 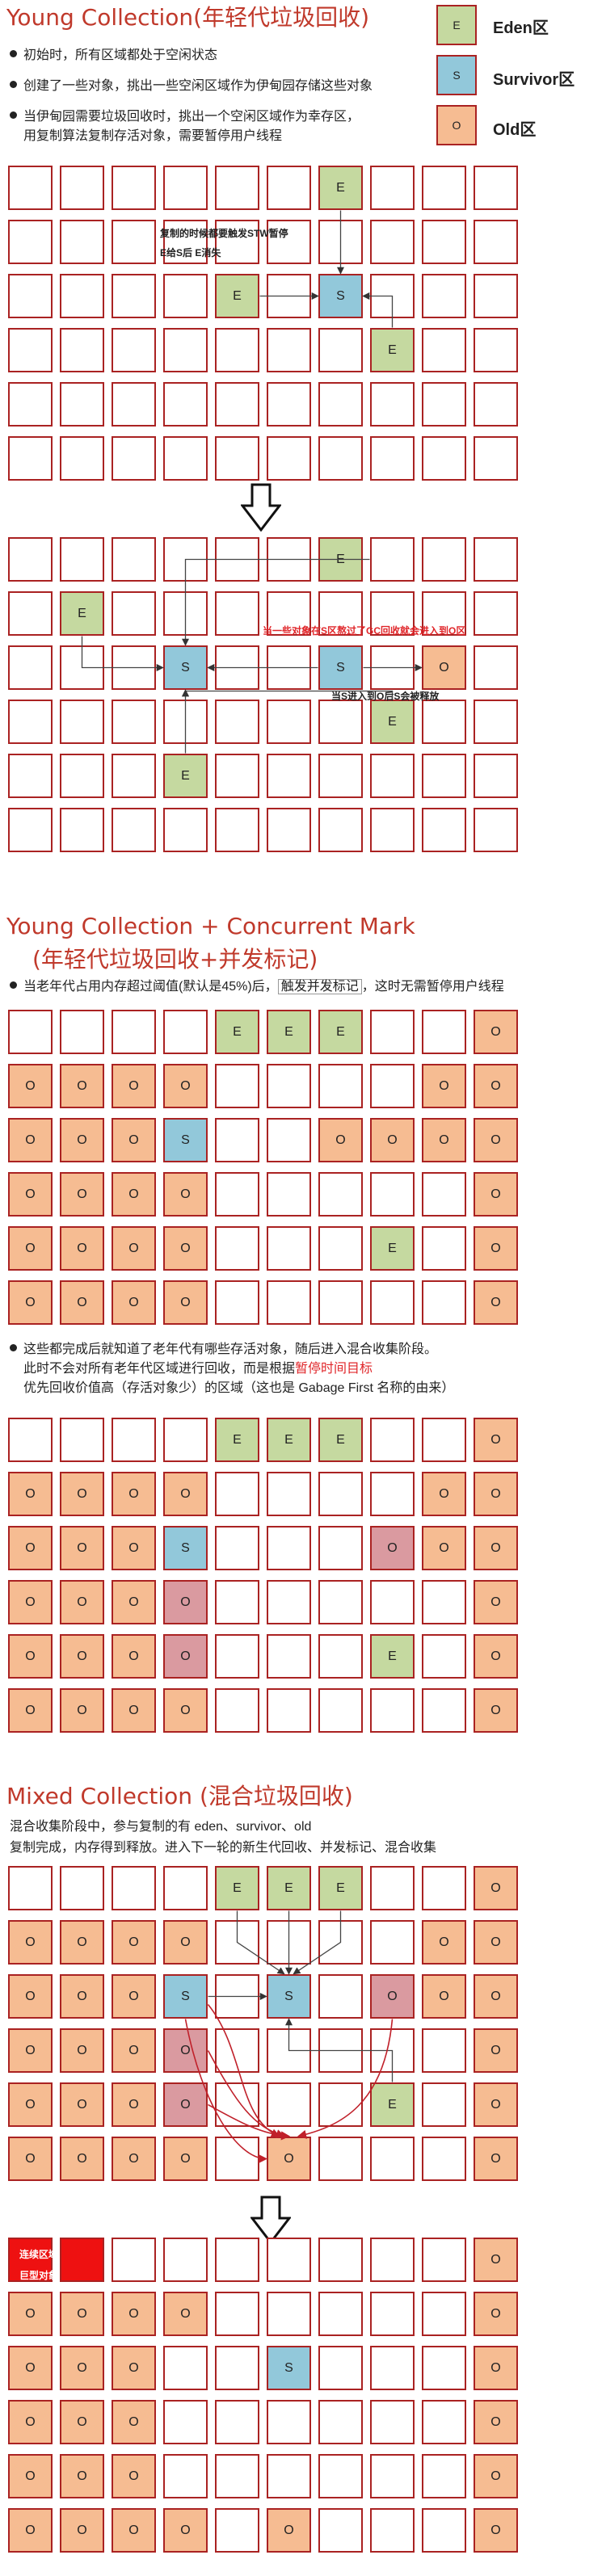 I want to click on region-cell-3-5-1: O, so click(x=82, y=1302).